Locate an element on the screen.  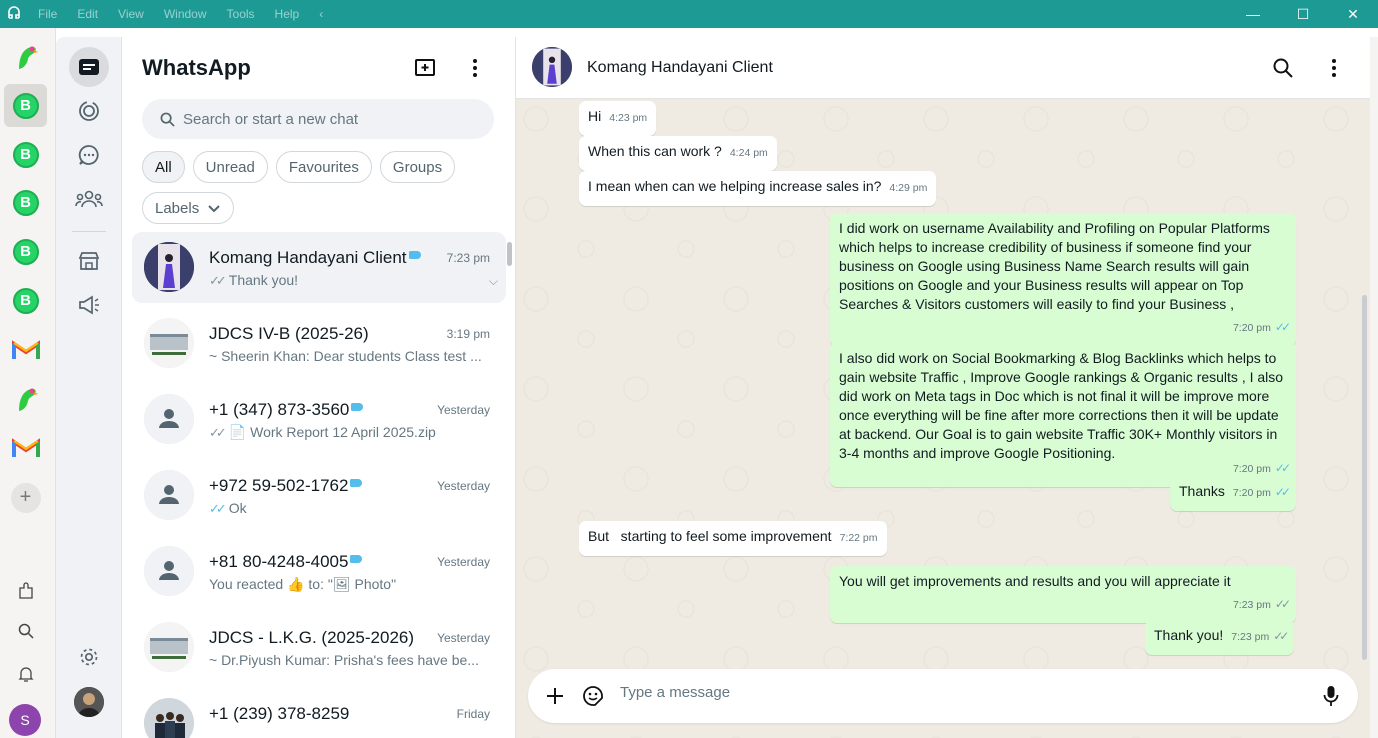
chevron-down-icon: ⌵ is located at coordinates (493, 281).